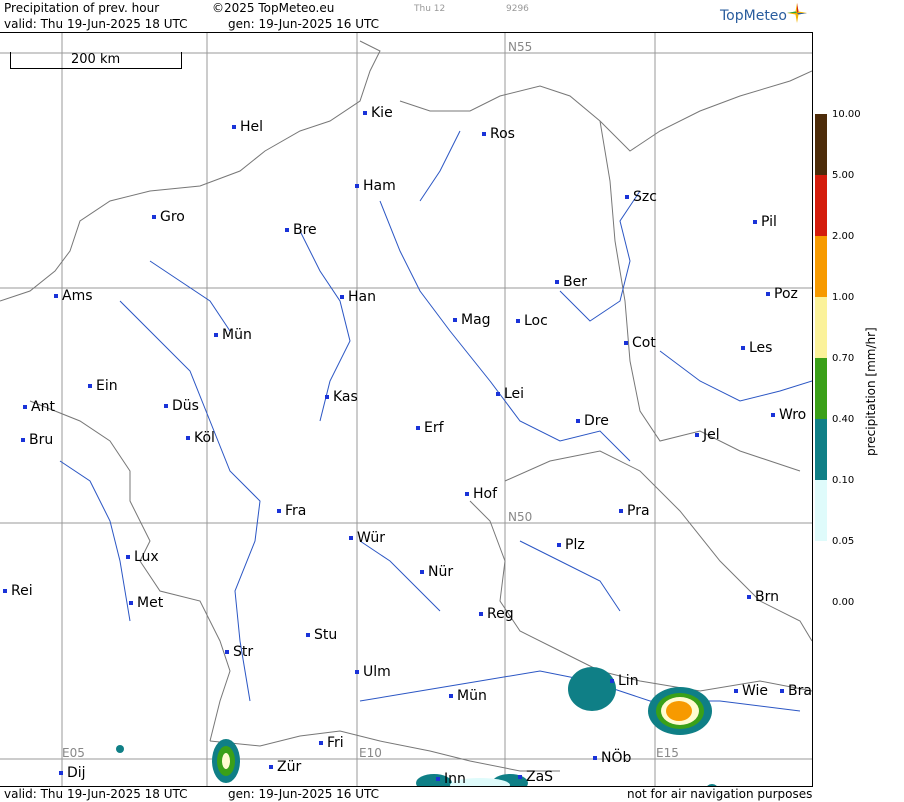  I want to click on city-marker: Ein, so click(103, 386).